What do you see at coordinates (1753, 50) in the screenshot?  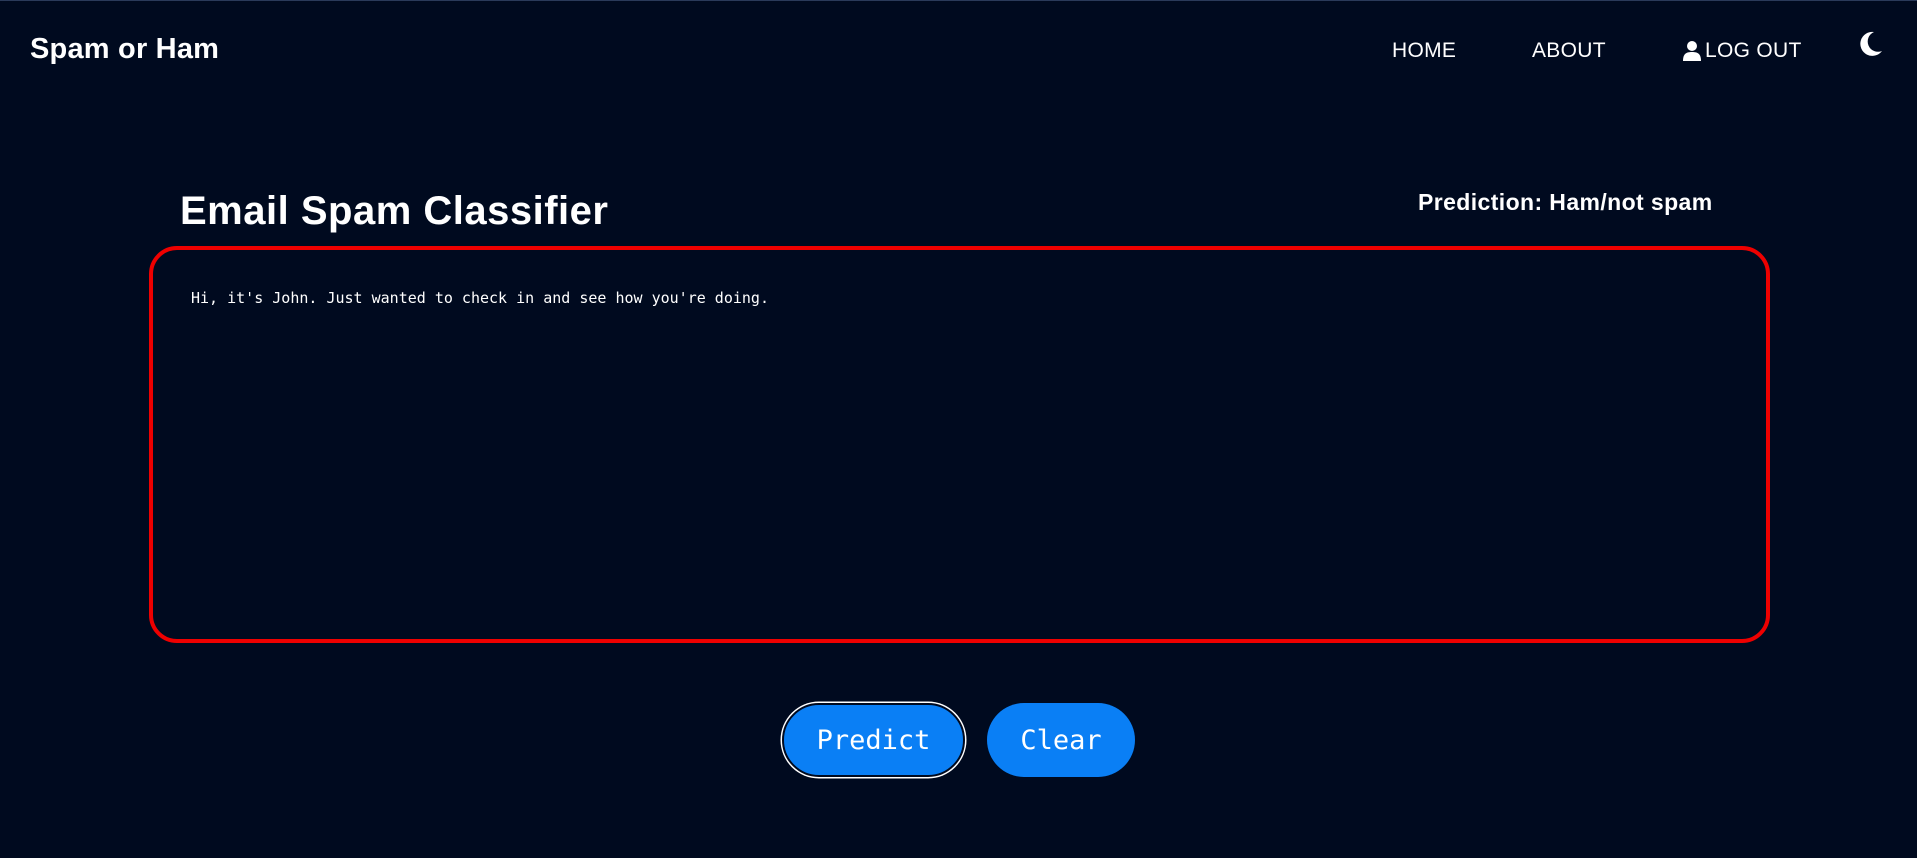 I see `logout-label: LOG OUT` at bounding box center [1753, 50].